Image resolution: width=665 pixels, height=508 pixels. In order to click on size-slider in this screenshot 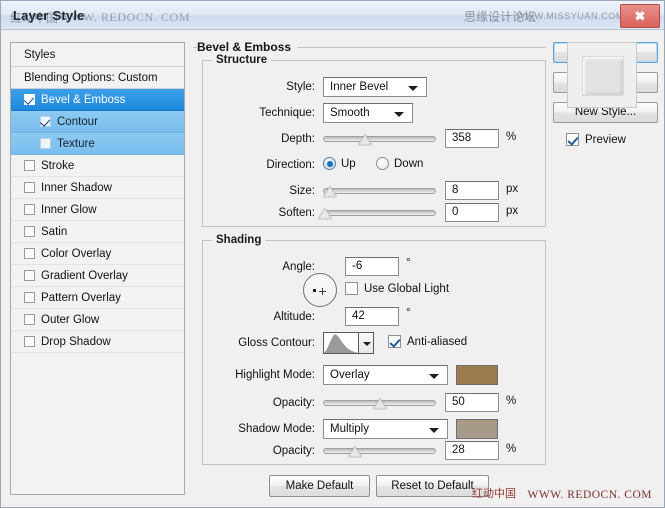, I will do `click(379, 191)`.